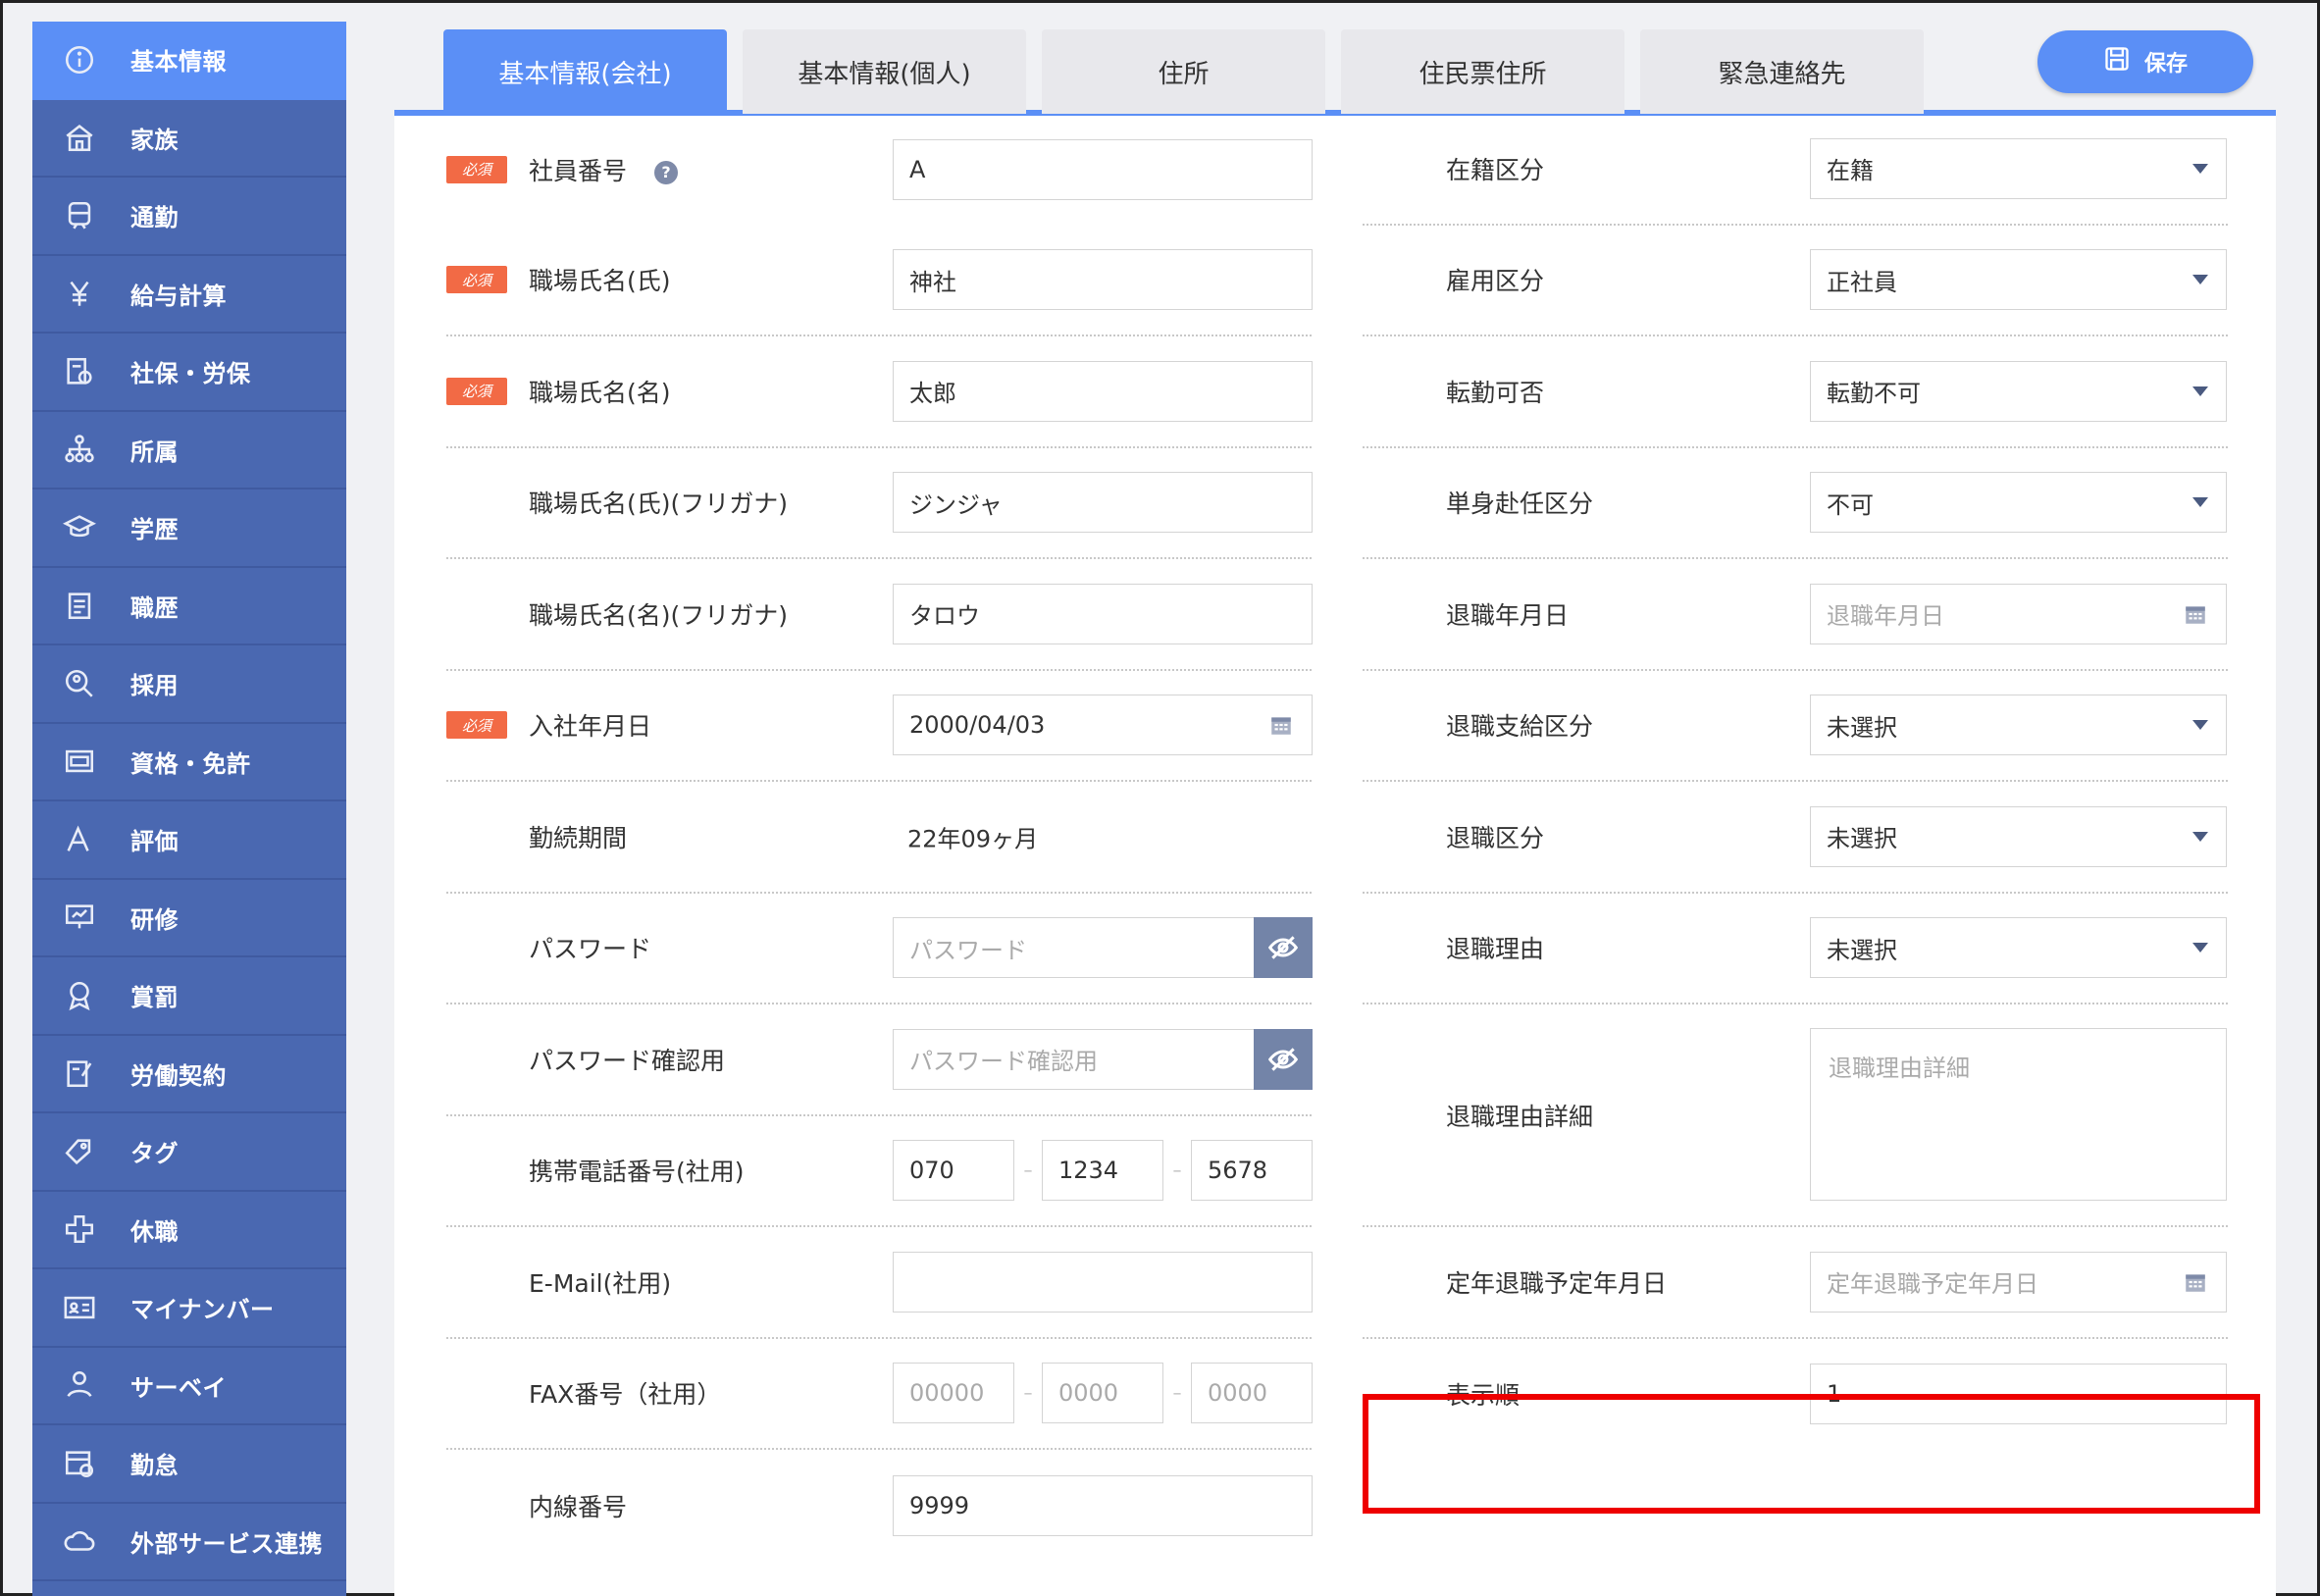 The image size is (2320, 1596). What do you see at coordinates (1103, 391) in the screenshot?
I see `first-name-input: 太郎` at bounding box center [1103, 391].